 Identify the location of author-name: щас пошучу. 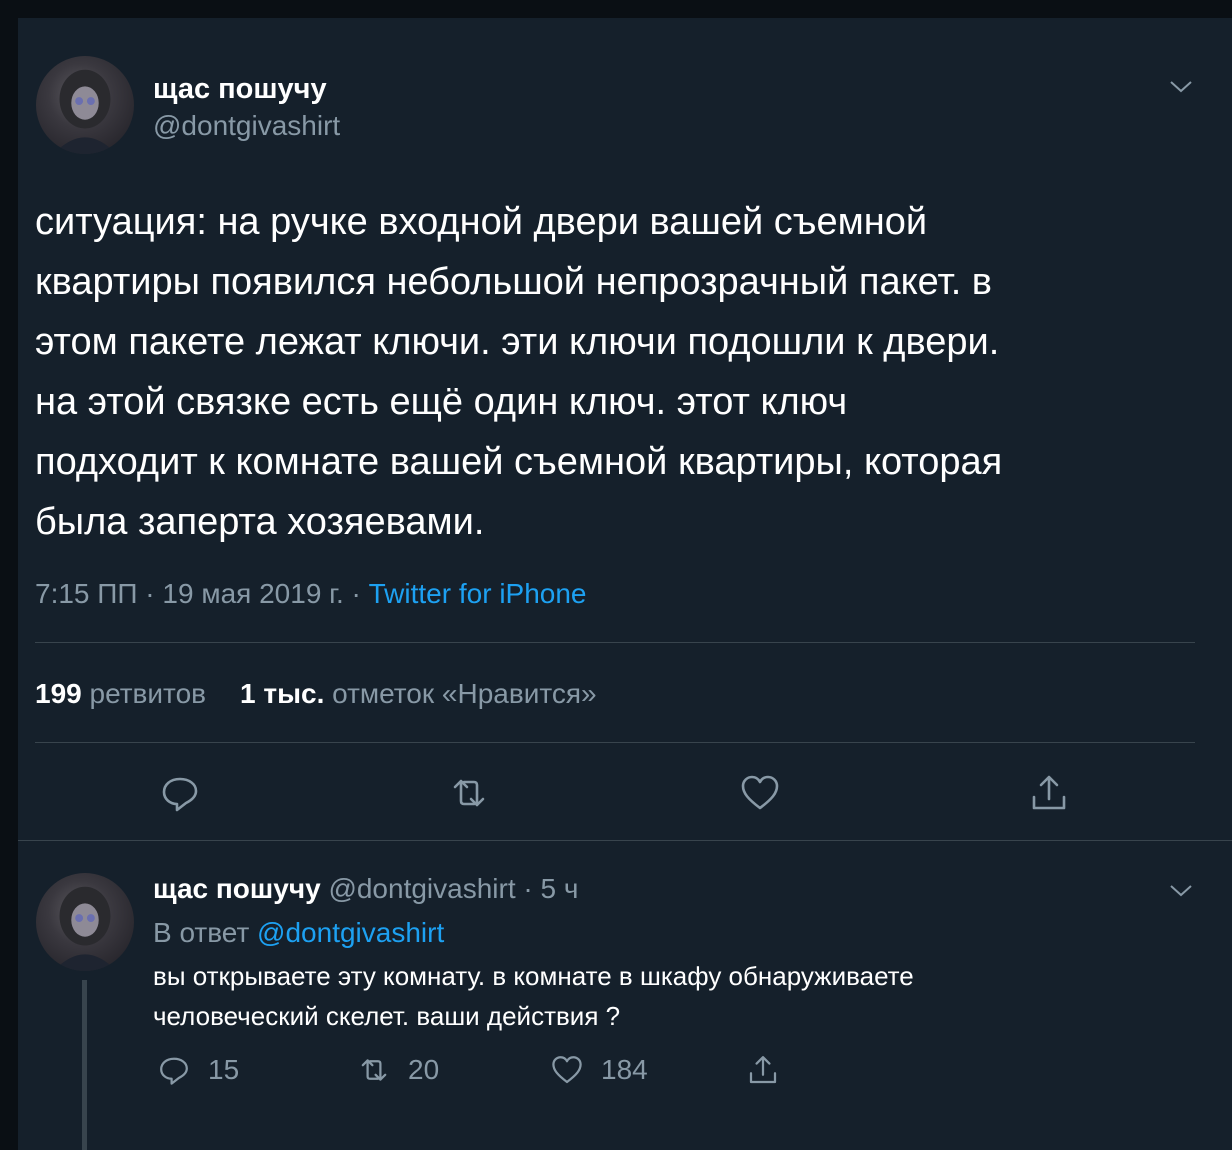
(240, 89).